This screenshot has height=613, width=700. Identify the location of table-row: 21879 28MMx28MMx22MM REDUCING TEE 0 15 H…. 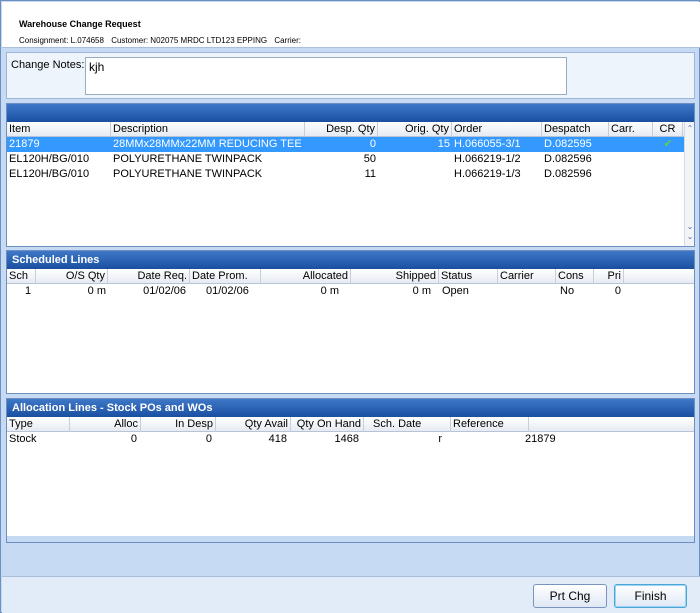
(350, 144).